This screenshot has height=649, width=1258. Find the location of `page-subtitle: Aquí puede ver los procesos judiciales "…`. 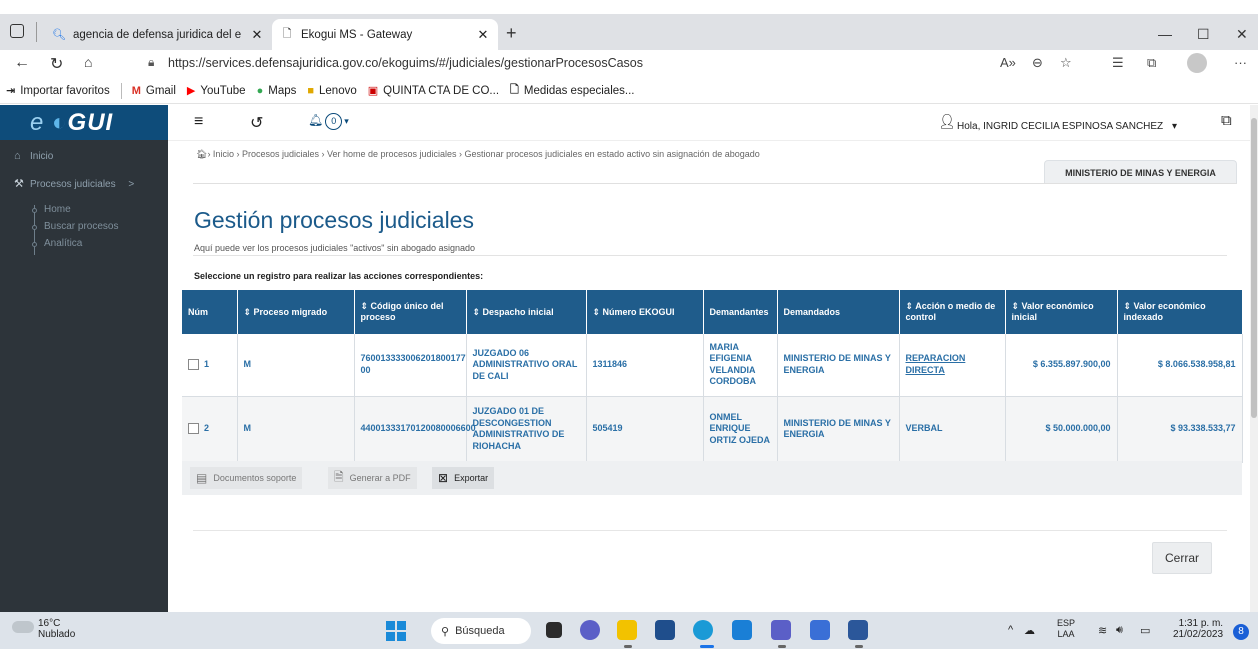

page-subtitle: Aquí puede ver los procesos judiciales "… is located at coordinates (335, 248).